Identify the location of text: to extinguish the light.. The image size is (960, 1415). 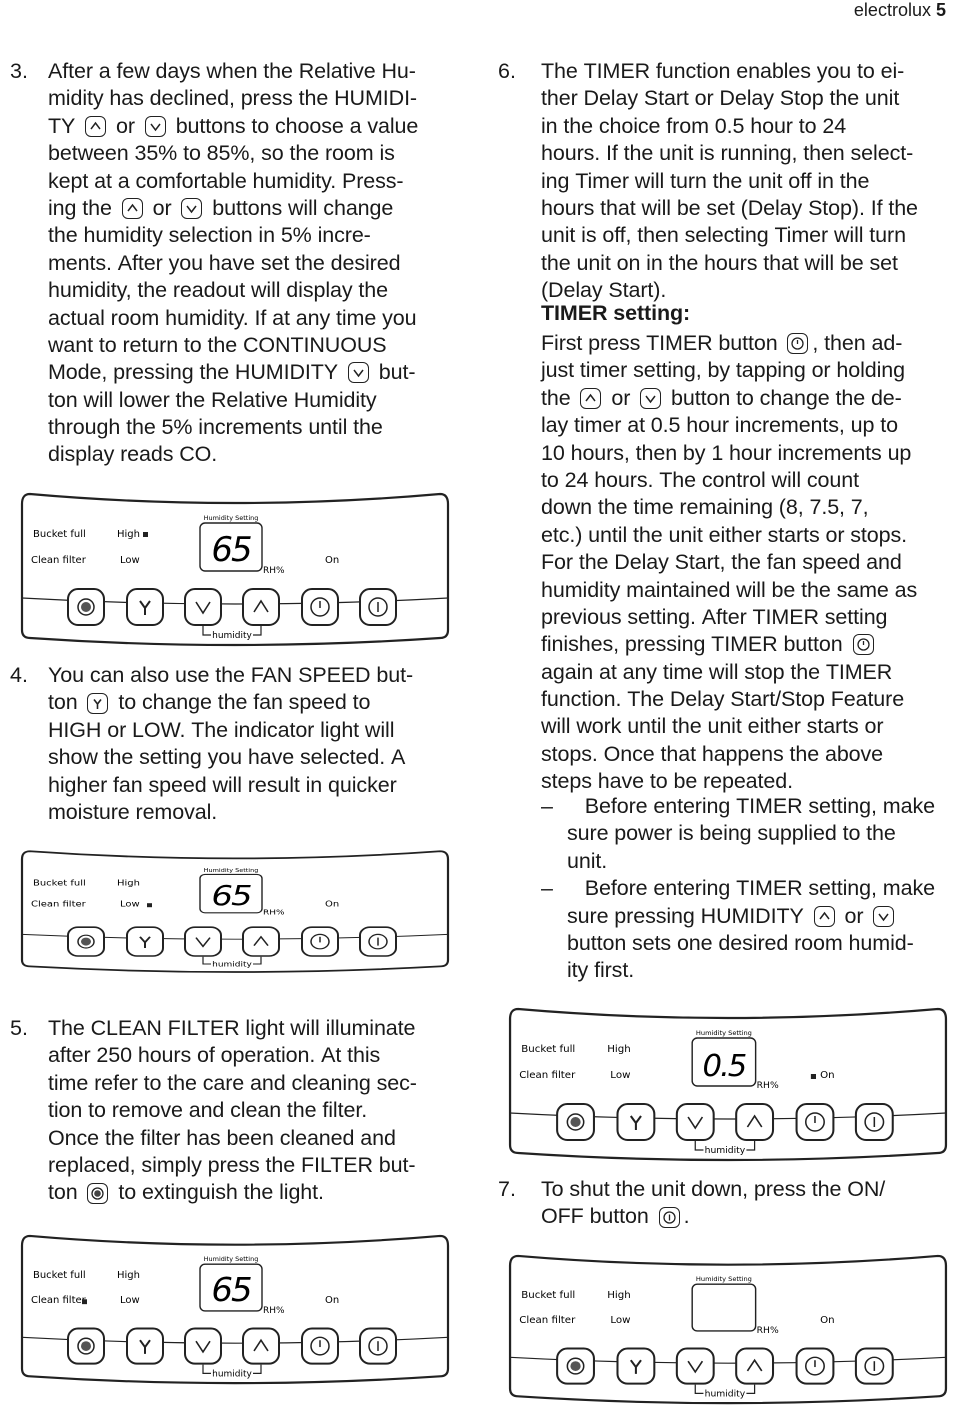
(218, 1192).